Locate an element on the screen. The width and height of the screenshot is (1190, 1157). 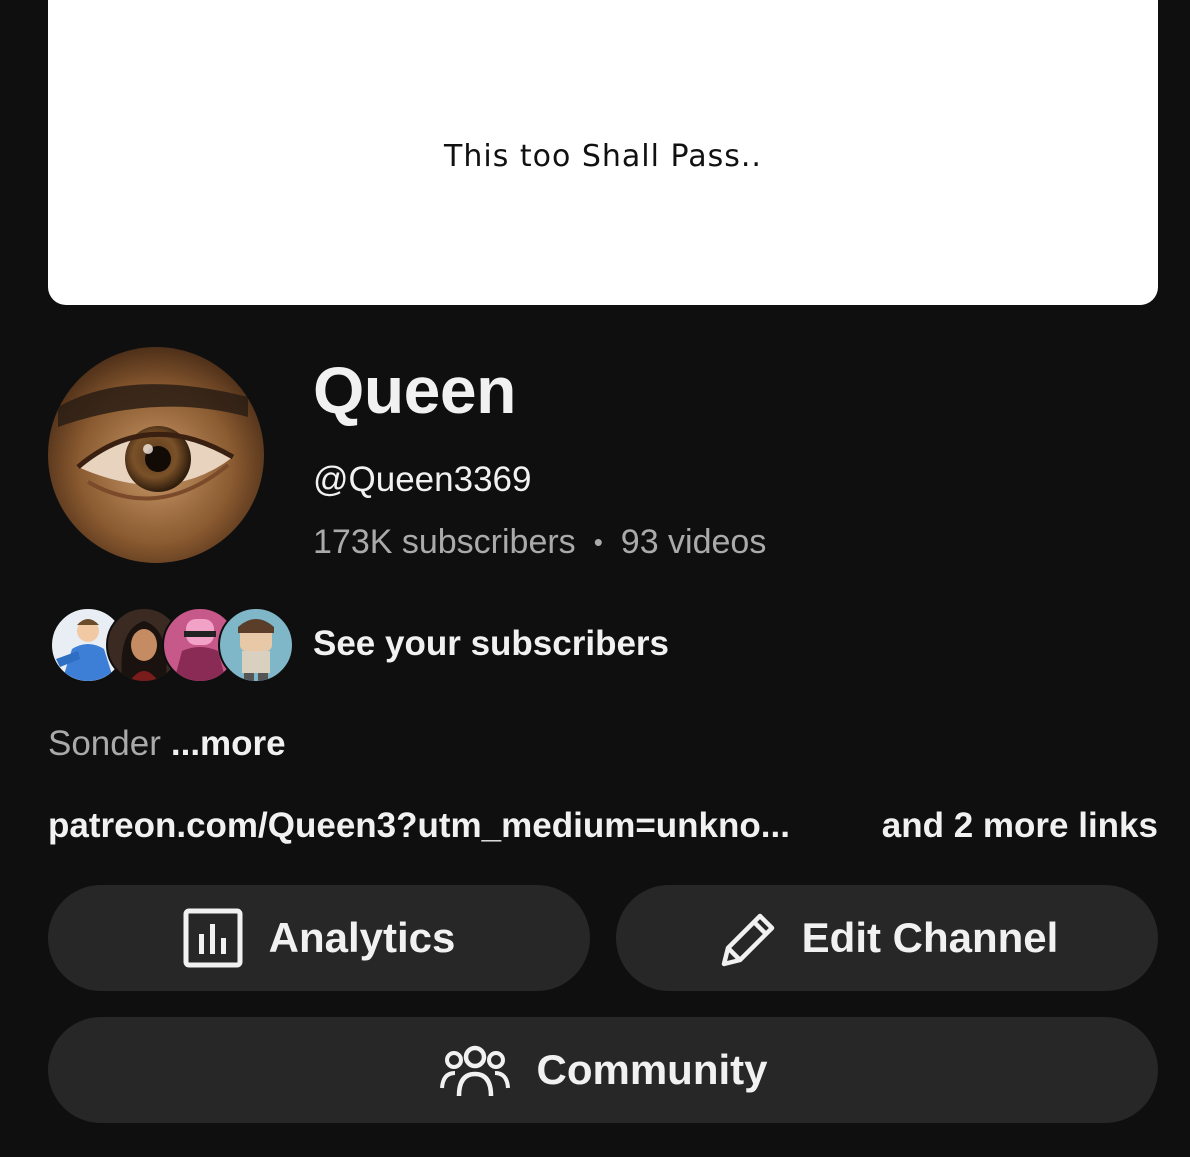
channel-handle: @Queen3369 is located at coordinates (422, 479).